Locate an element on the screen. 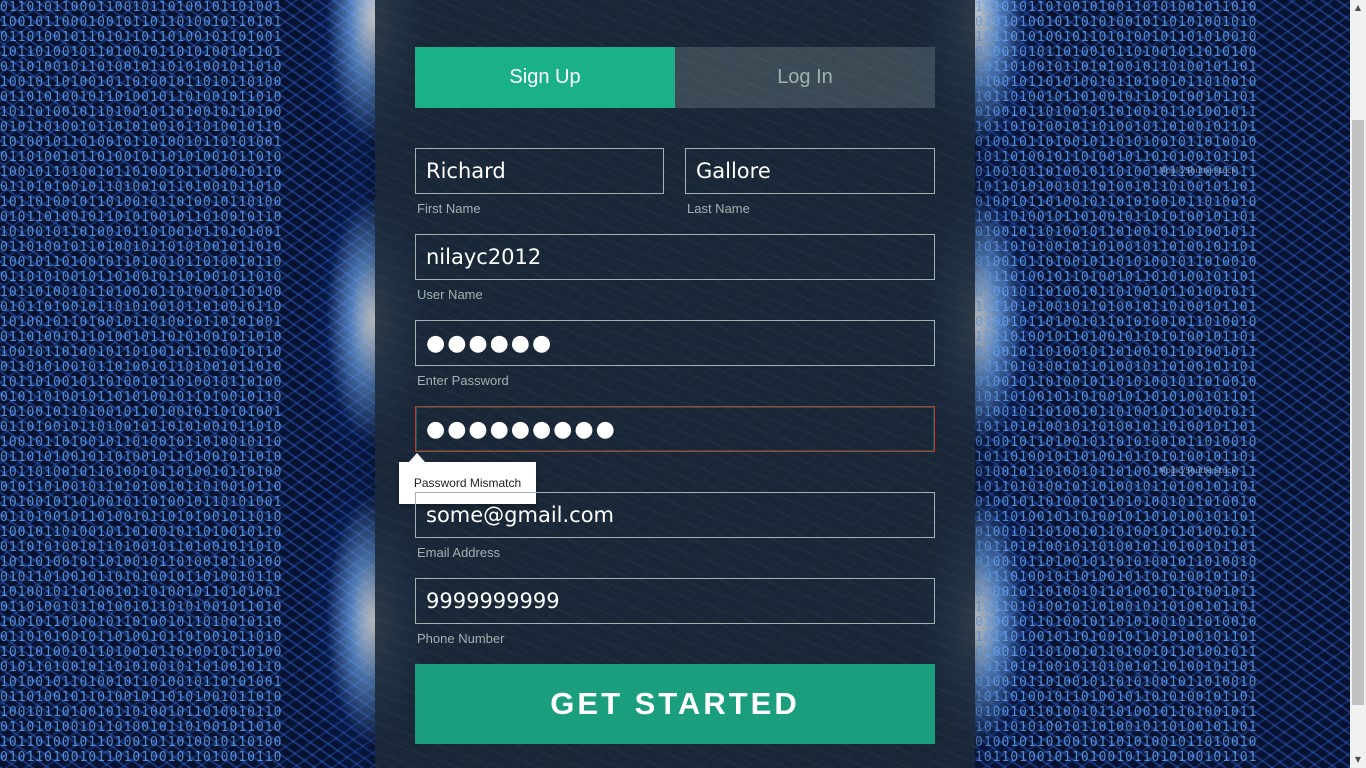 The width and height of the screenshot is (1366, 768). last-name-input: Gallore is located at coordinates (810, 171).